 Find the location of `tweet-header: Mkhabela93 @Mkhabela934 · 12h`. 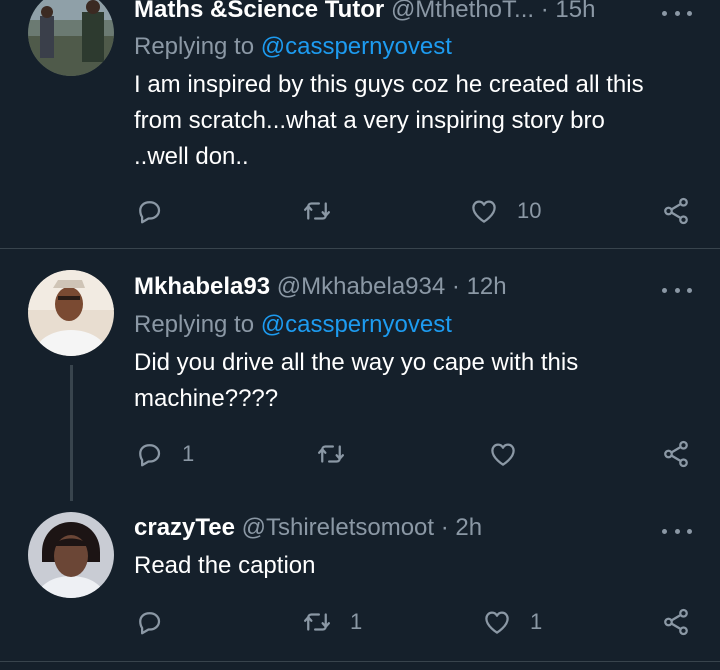

tweet-header: Mkhabela93 @Mkhabela934 · 12h is located at coordinates (387, 287).